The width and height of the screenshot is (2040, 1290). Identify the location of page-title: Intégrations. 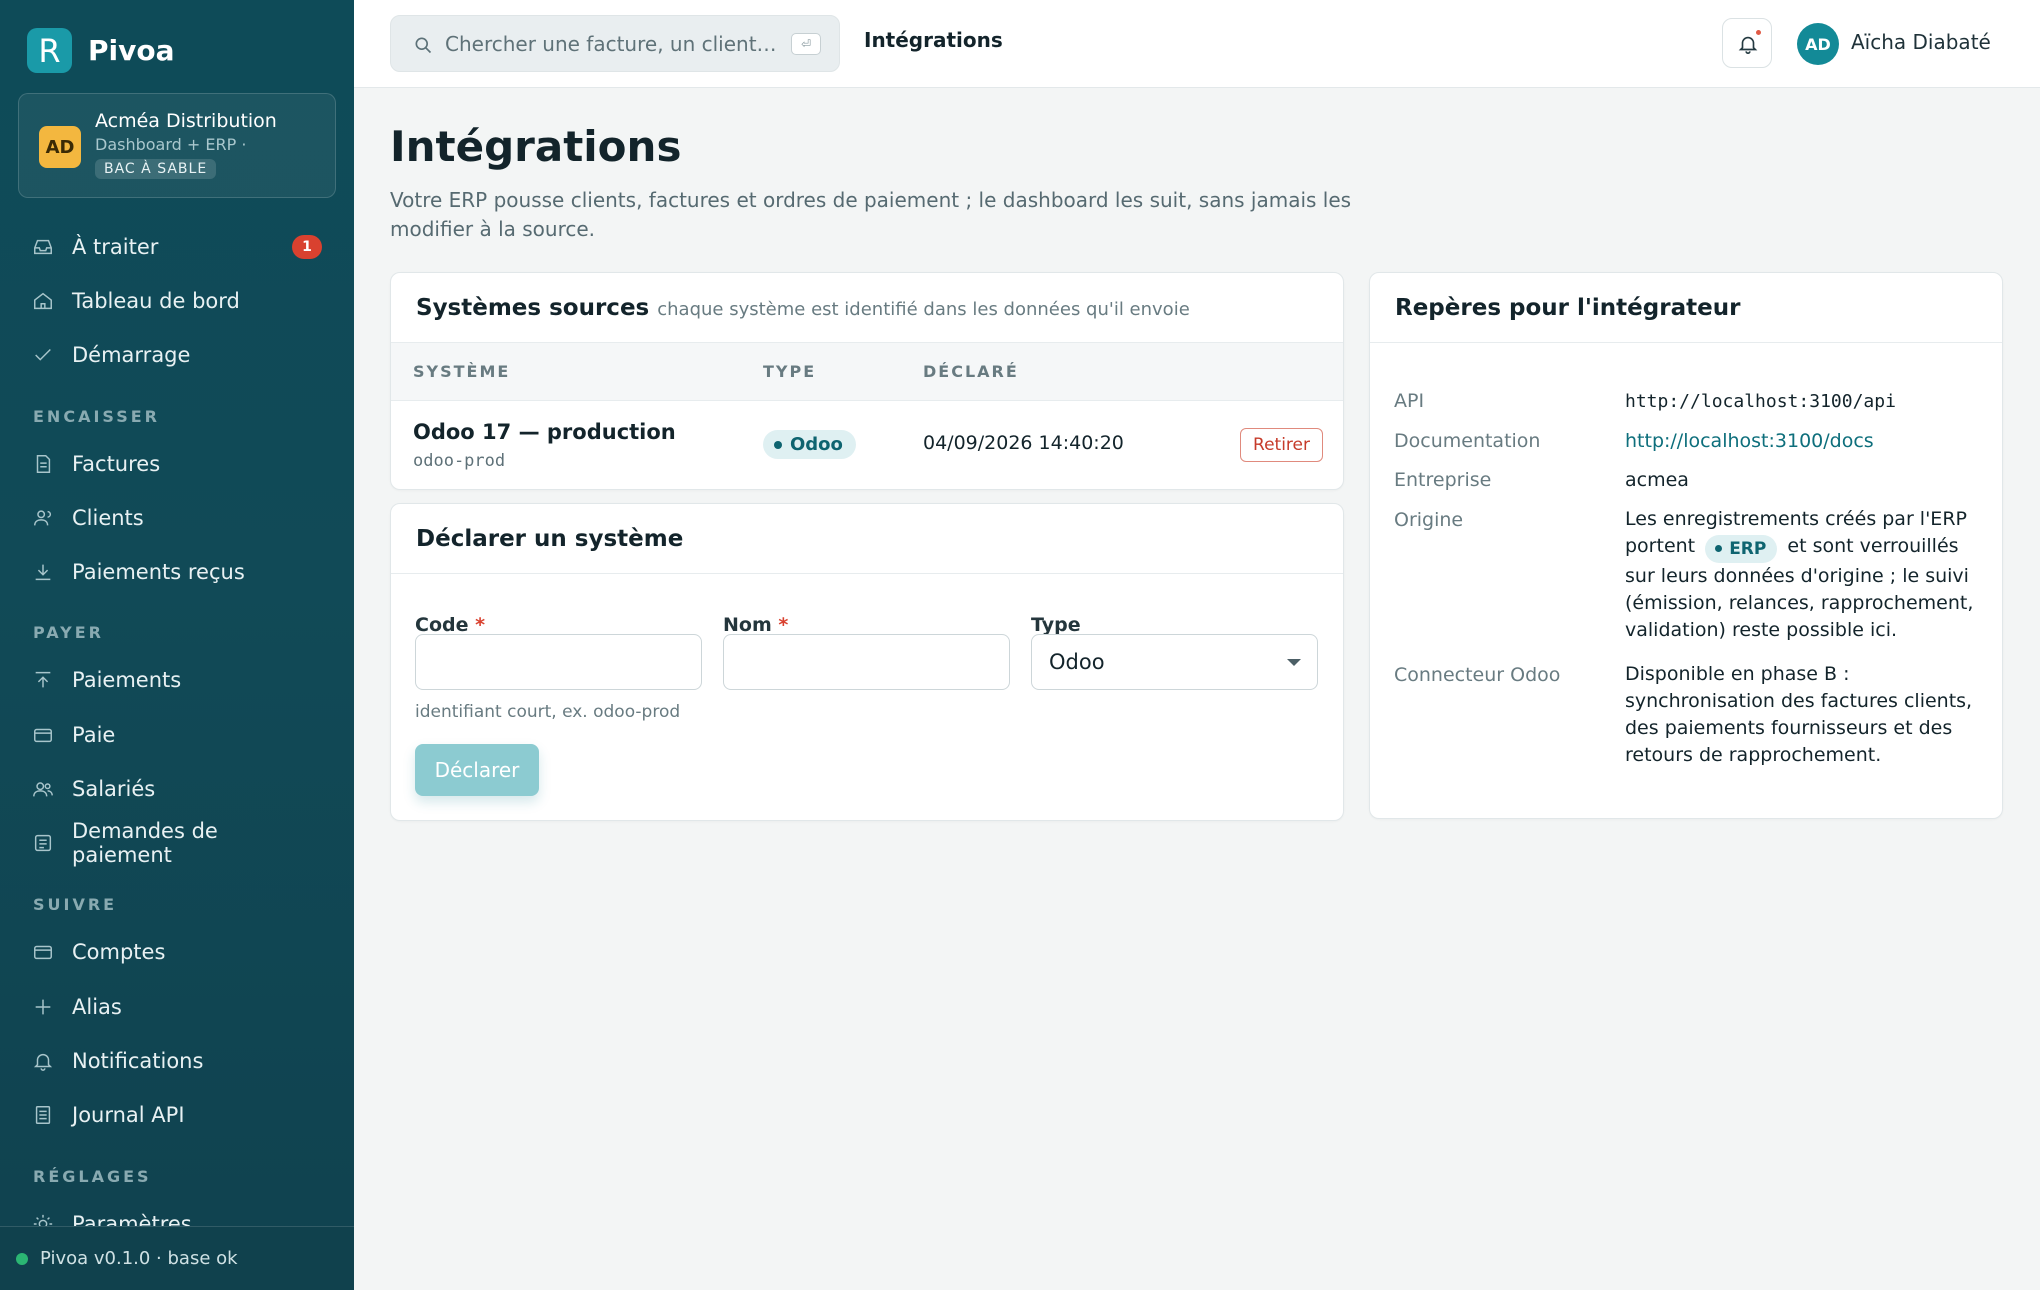
(536, 146).